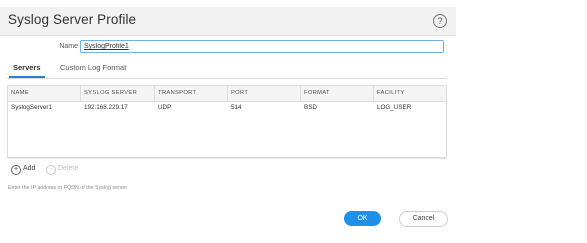 Image resolution: width=587 pixels, height=243 pixels. Describe the element at coordinates (93, 67) in the screenshot. I see `tab-custom-log-format: Custom Log Format` at that location.